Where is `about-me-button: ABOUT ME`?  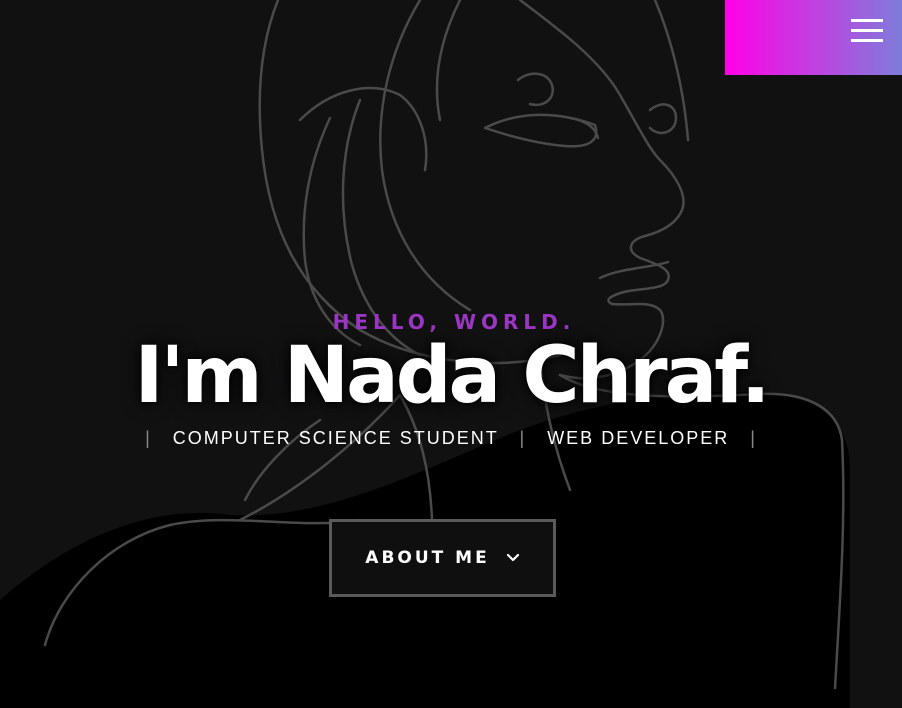
about-me-button: ABOUT ME is located at coordinates (442, 558).